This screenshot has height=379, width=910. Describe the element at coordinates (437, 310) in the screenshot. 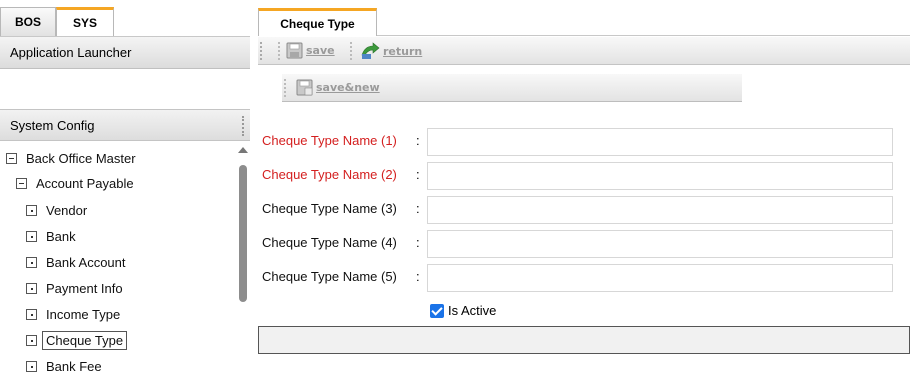

I see `checkbox-checked-icon` at that location.